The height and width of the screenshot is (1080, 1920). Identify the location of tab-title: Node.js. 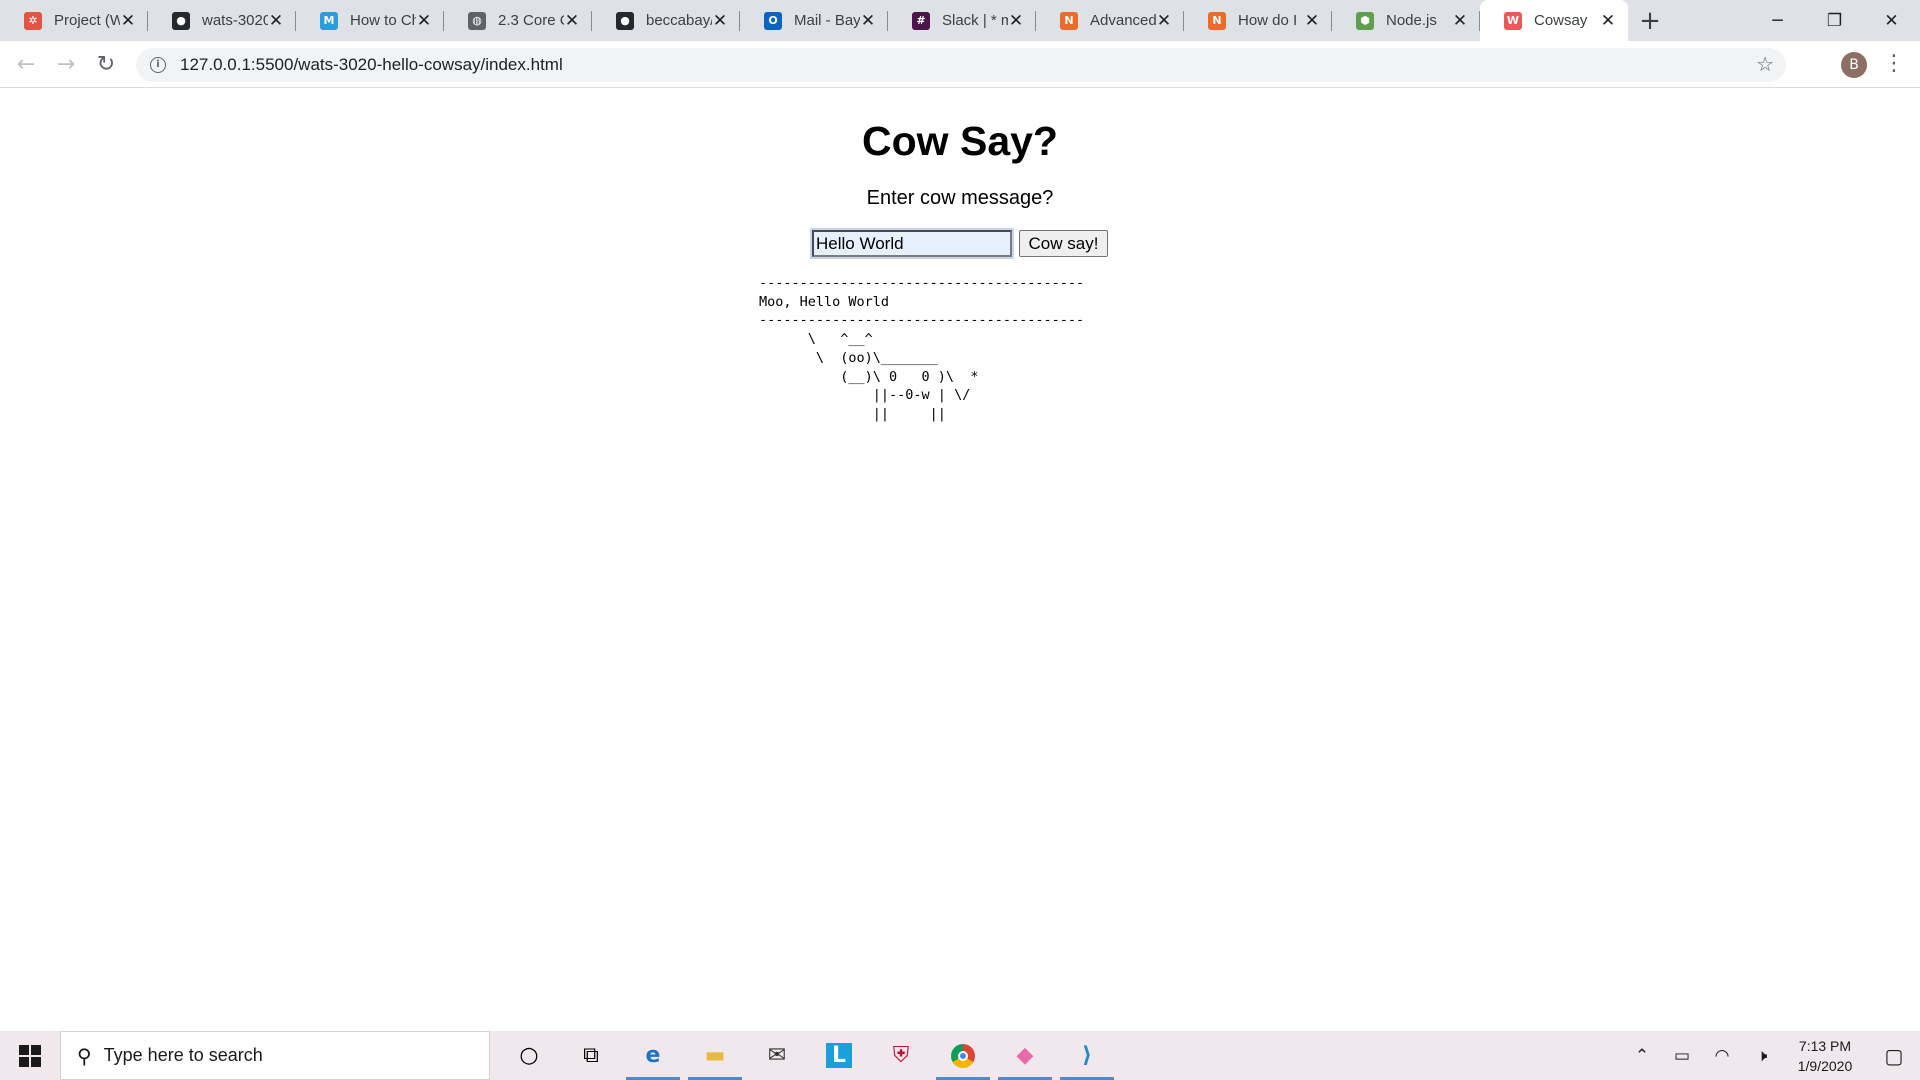
(1411, 20).